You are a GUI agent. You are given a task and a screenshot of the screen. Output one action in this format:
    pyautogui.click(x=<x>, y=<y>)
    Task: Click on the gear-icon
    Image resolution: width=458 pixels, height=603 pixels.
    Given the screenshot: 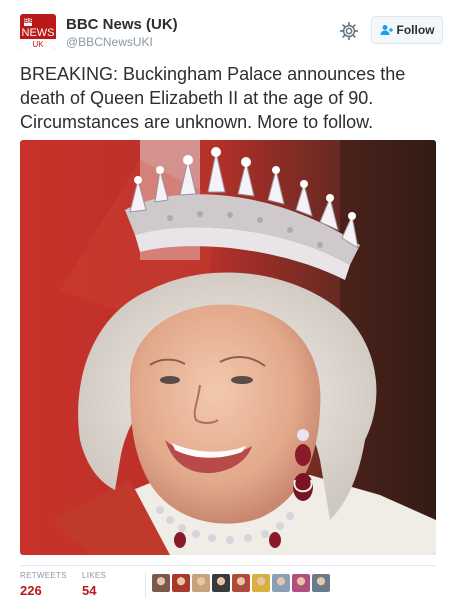 What is the action you would take?
    pyautogui.click(x=349, y=31)
    